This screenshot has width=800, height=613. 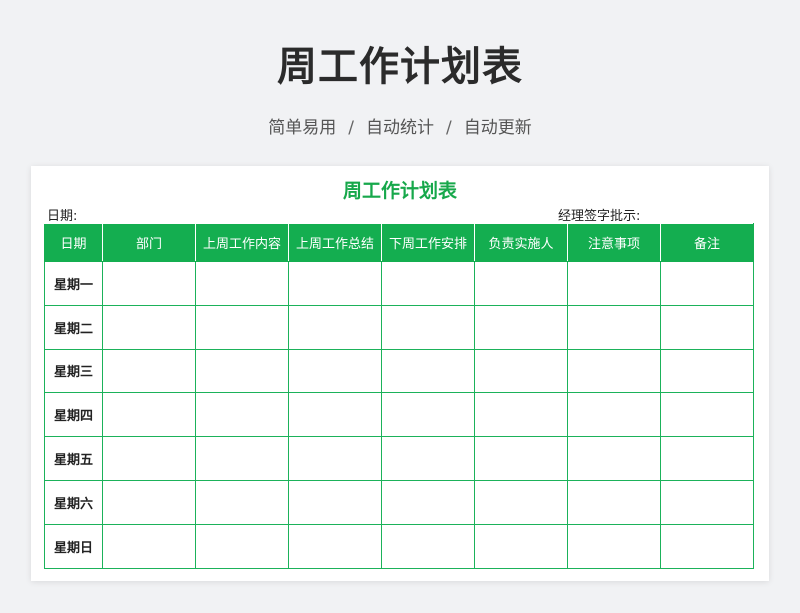 I want to click on table-row: 星期日, so click(x=399, y=546).